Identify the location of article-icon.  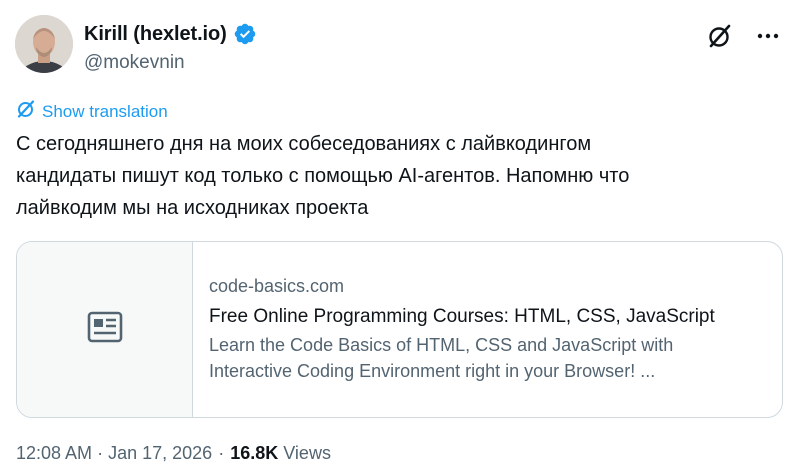
(105, 329).